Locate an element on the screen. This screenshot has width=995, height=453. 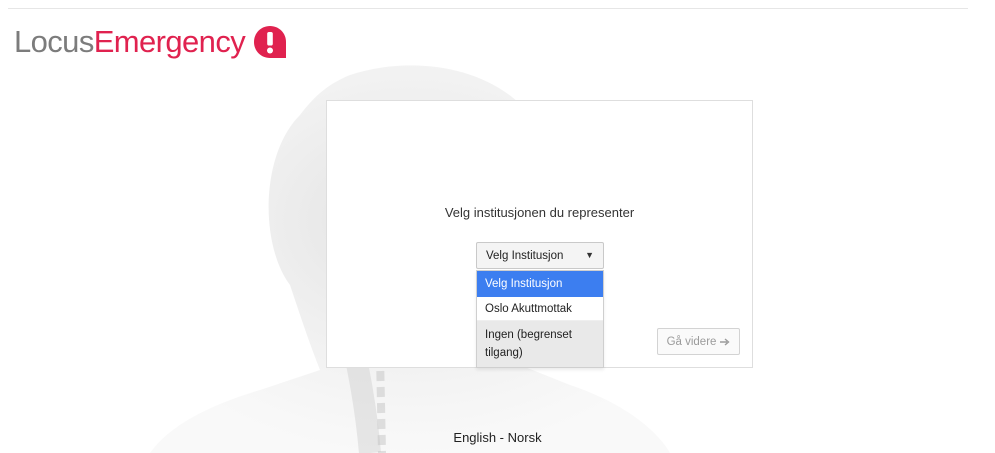
caret-down-icon: ▼ is located at coordinates (589, 255).